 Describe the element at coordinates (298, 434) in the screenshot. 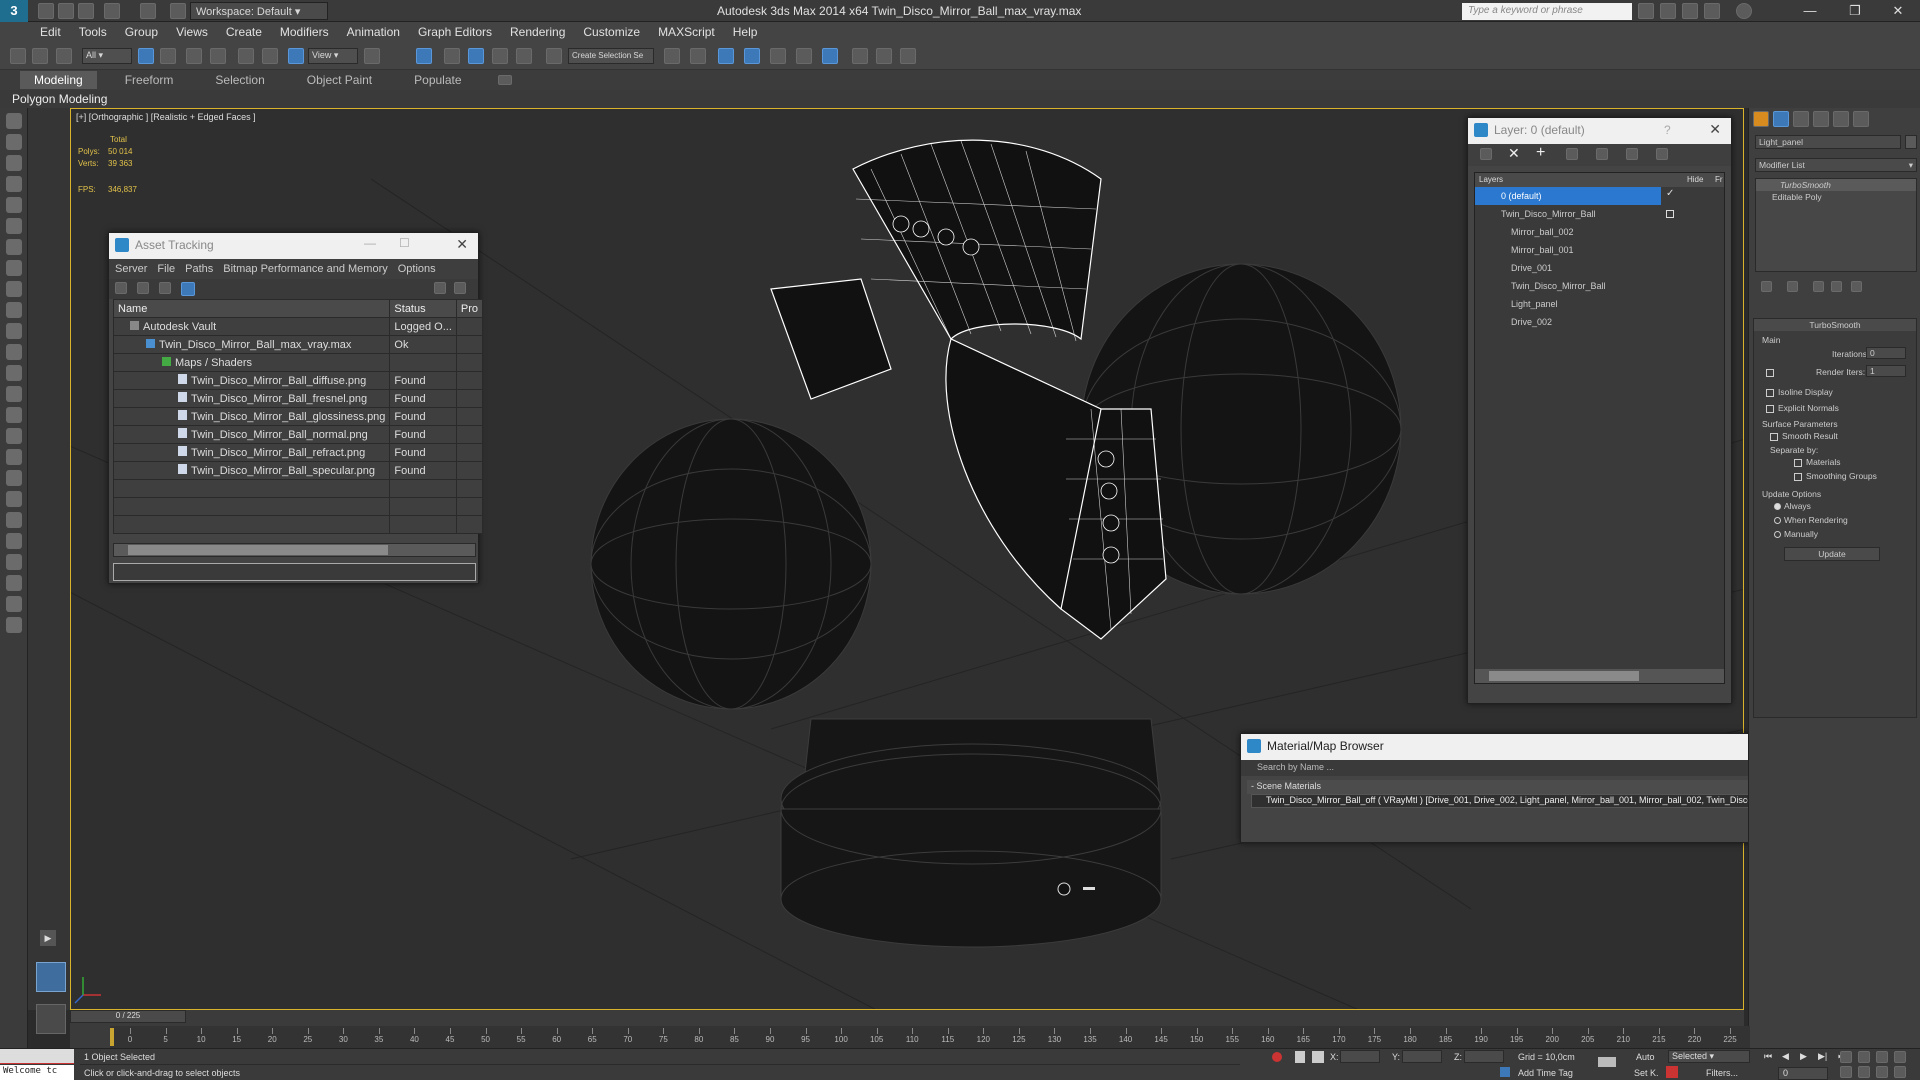

I see `table-row: Twin_Disco_Mirror_Ball_normal.png Found` at that location.